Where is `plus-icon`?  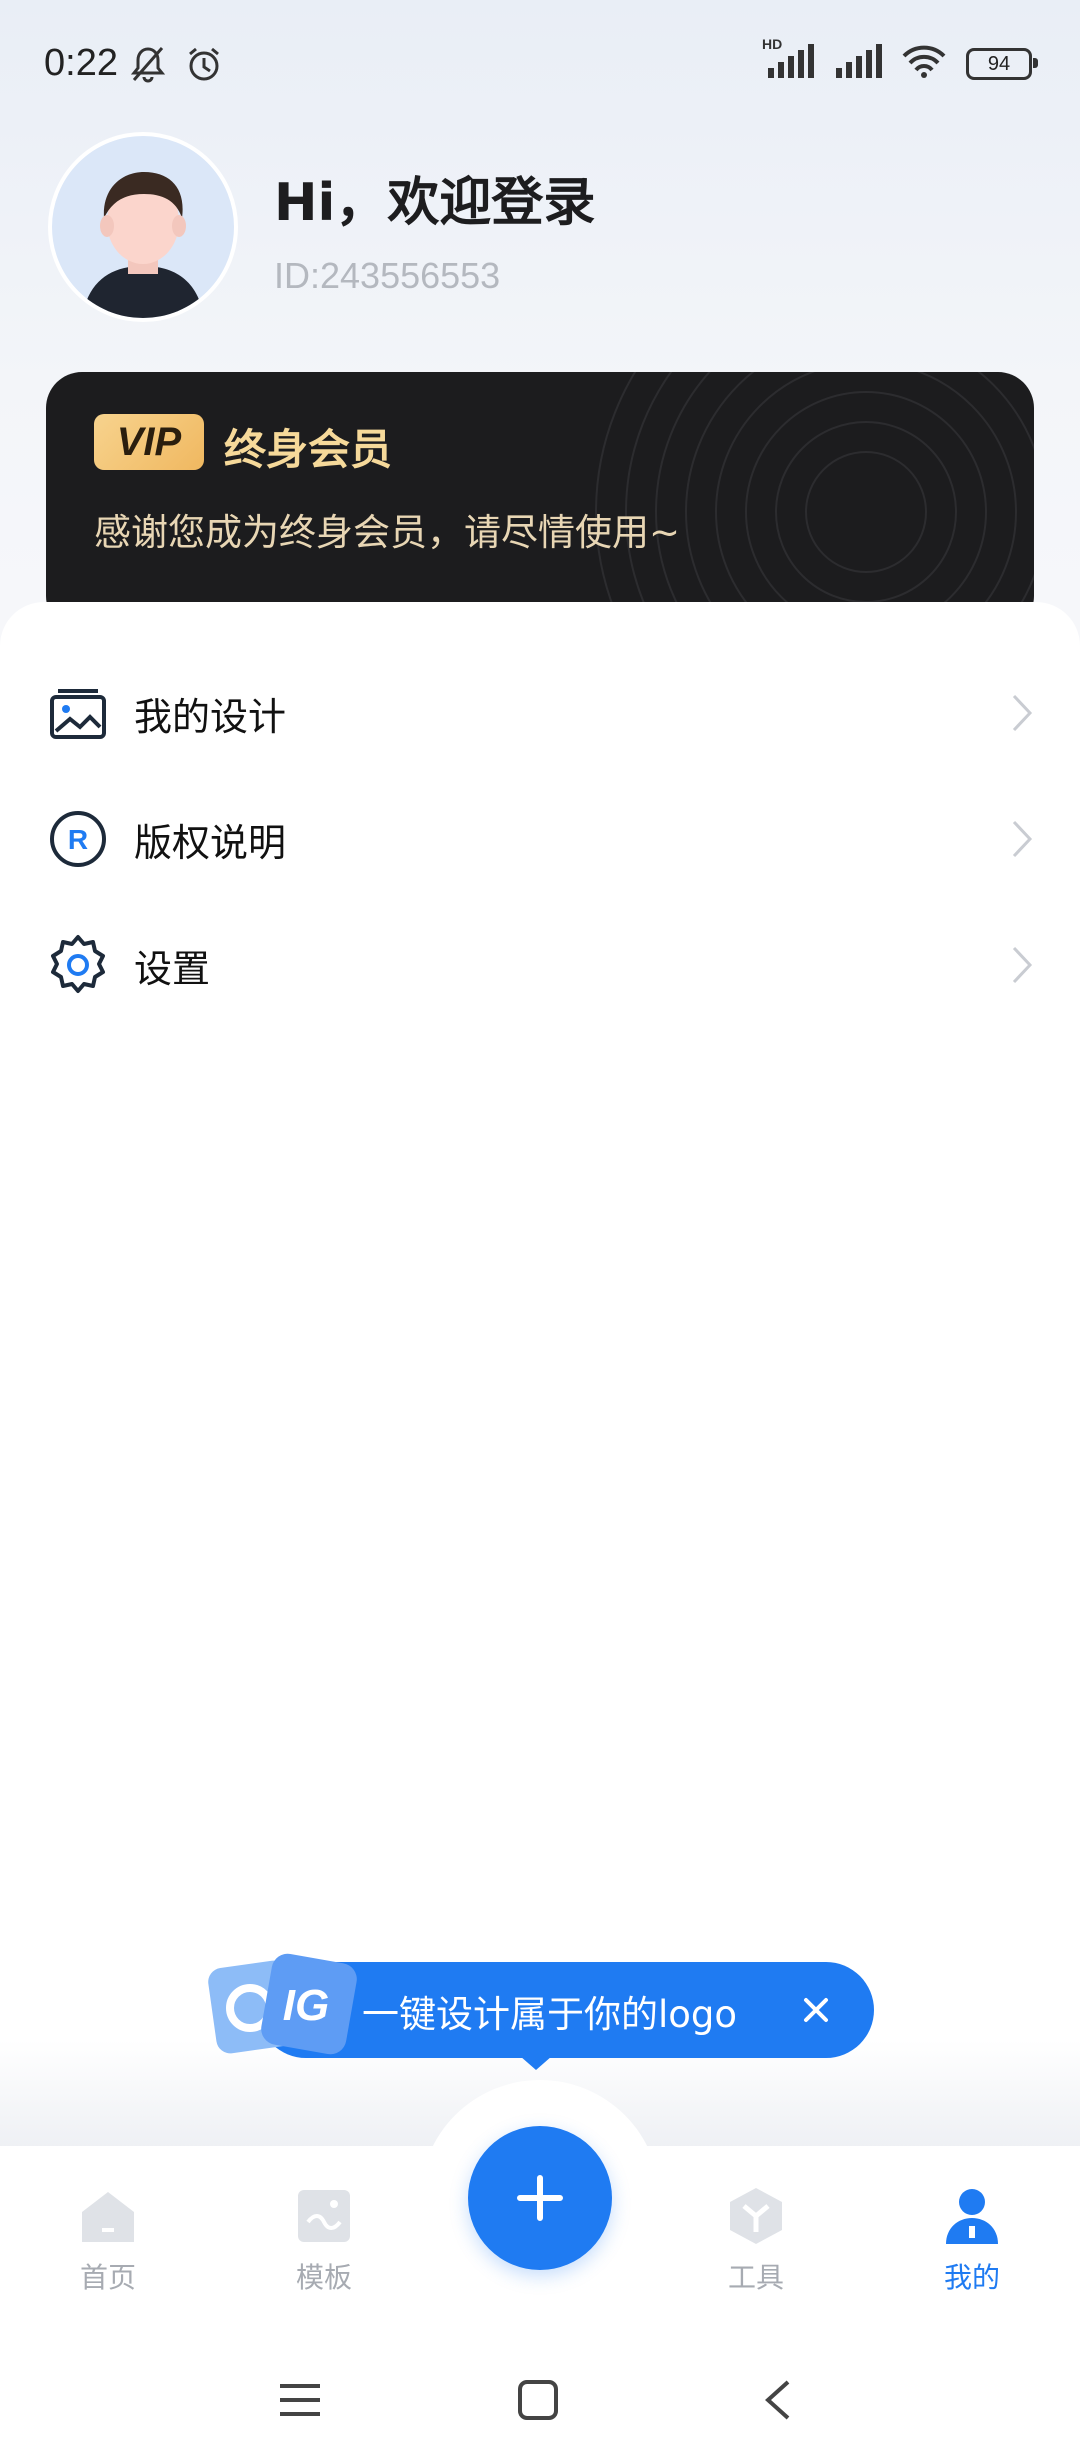
plus-icon is located at coordinates (540, 2198).